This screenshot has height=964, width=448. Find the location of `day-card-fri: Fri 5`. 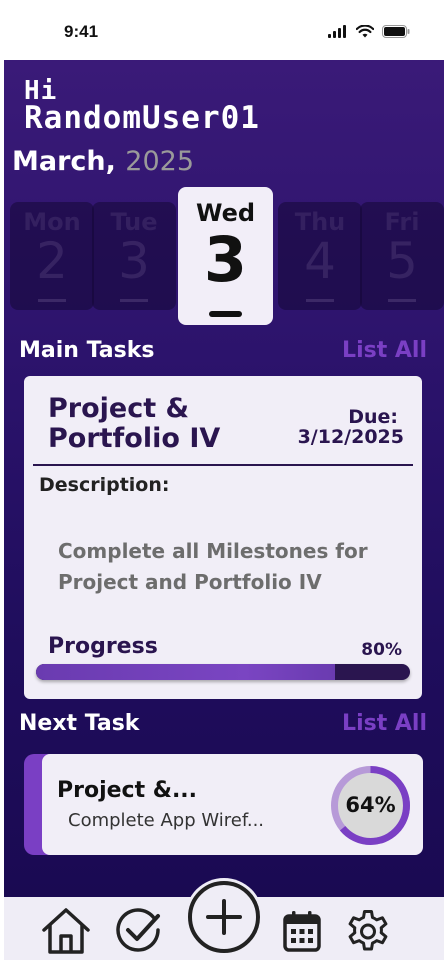

day-card-fri: Fri 5 is located at coordinates (402, 256).